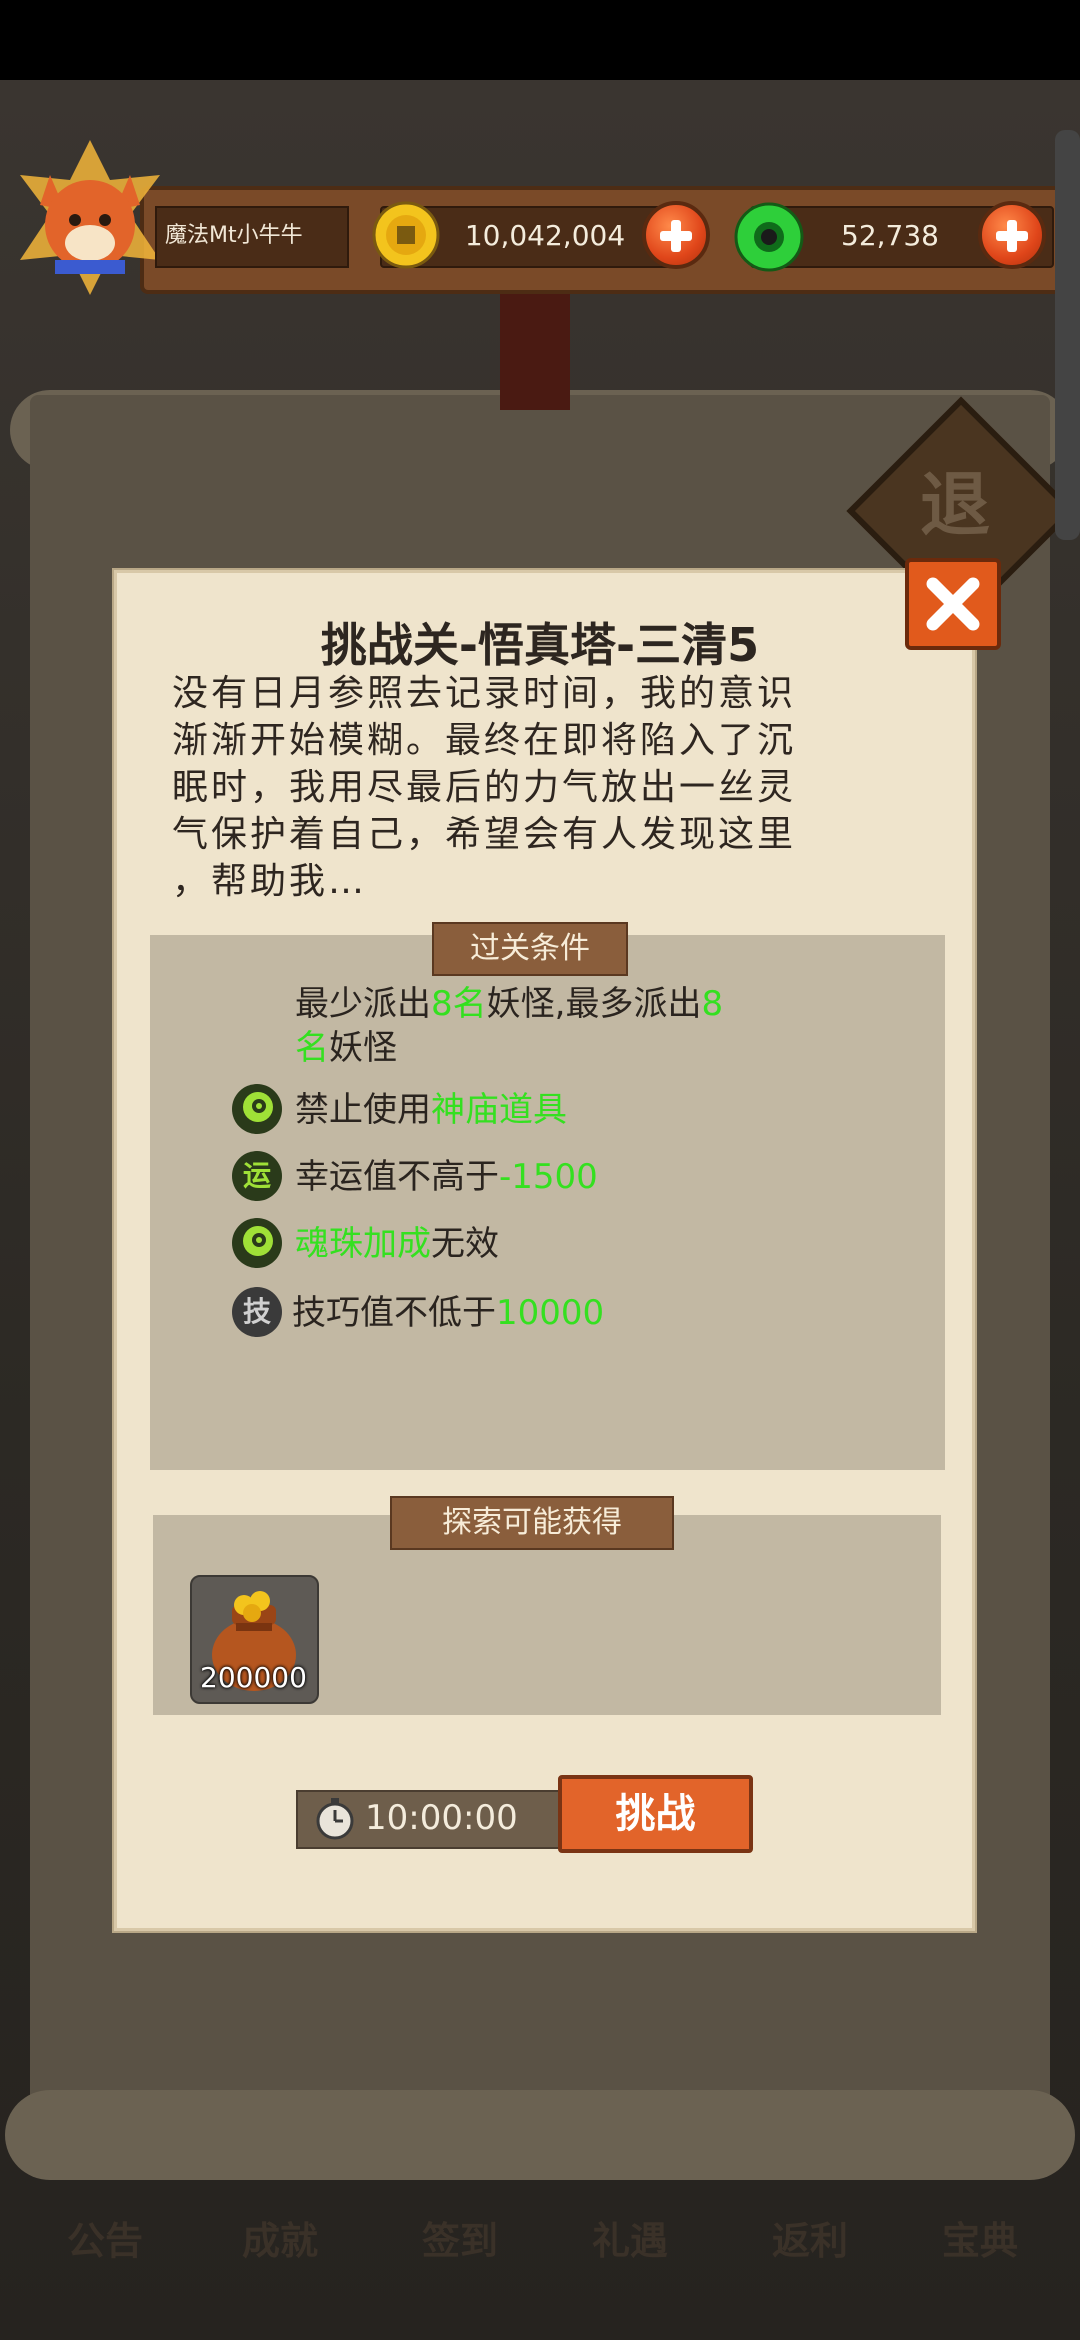 The image size is (1080, 2340). What do you see at coordinates (484, 740) in the screenshot?
I see `story-line: 渐渐开始模糊。最终在即将陷入了沉` at bounding box center [484, 740].